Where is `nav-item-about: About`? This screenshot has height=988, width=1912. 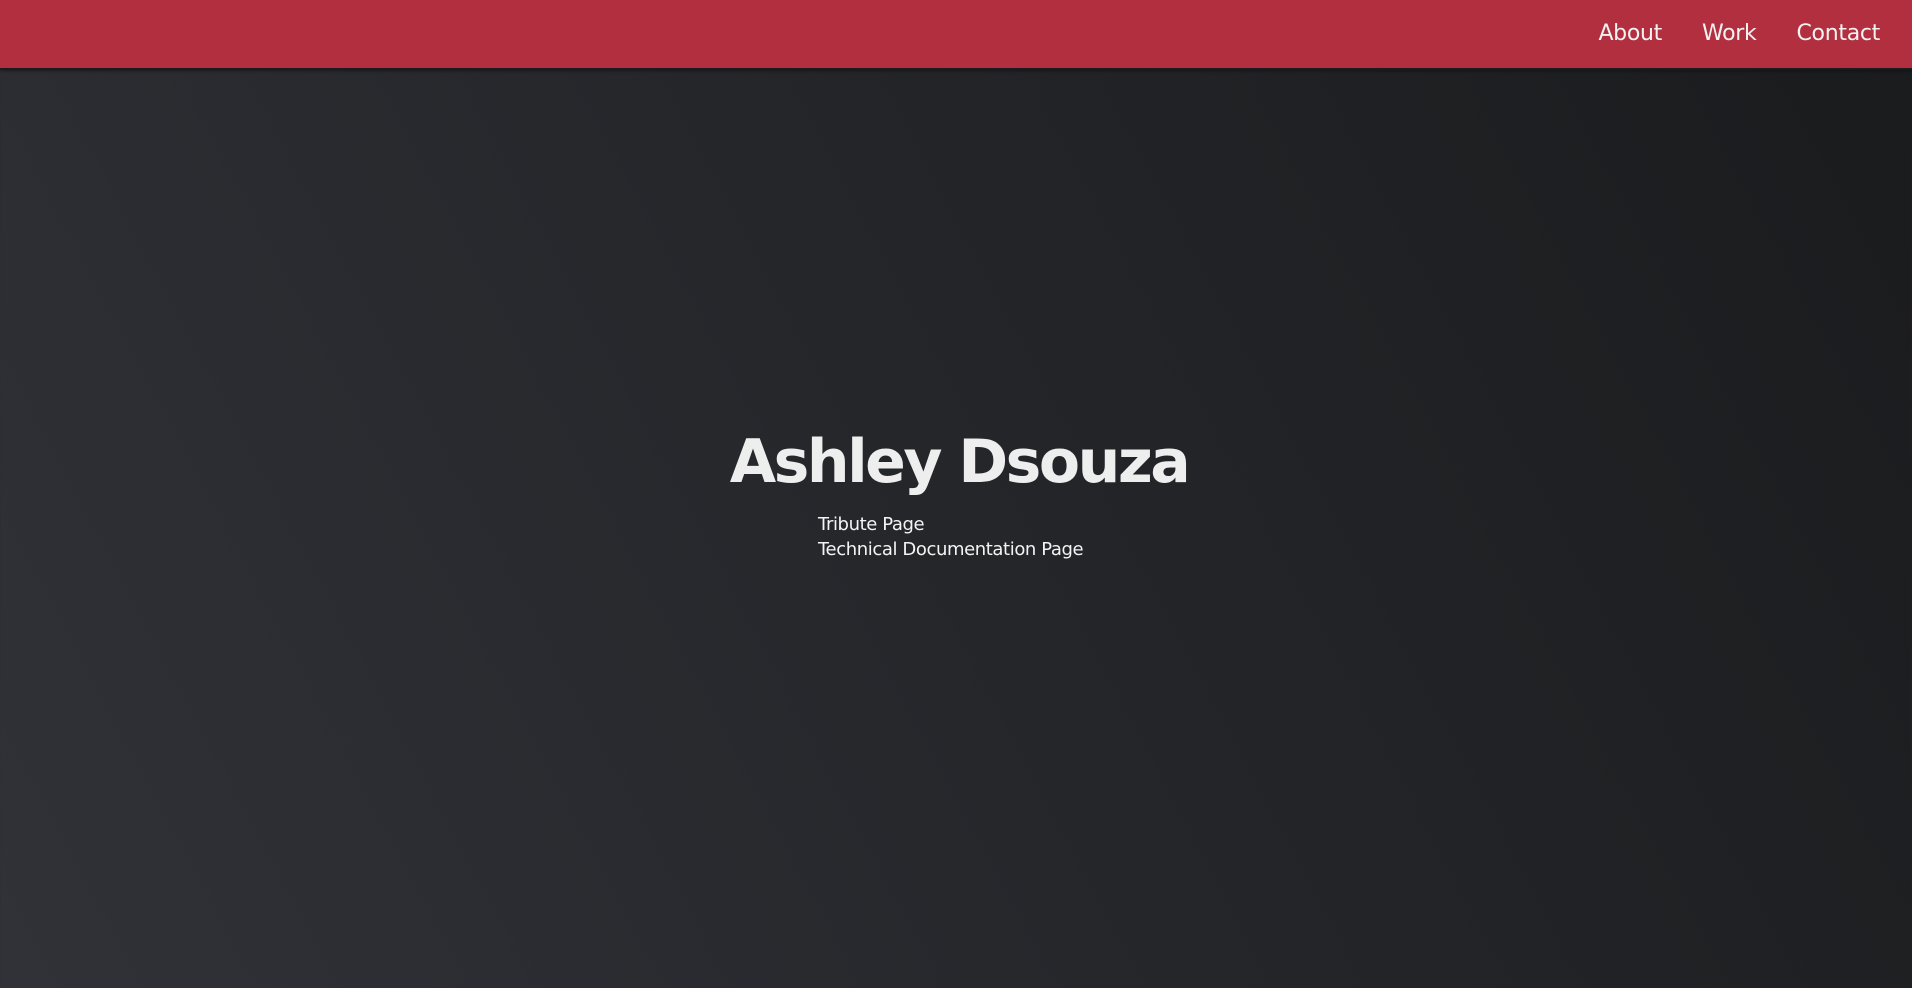
nav-item-about: About is located at coordinates (1630, 34).